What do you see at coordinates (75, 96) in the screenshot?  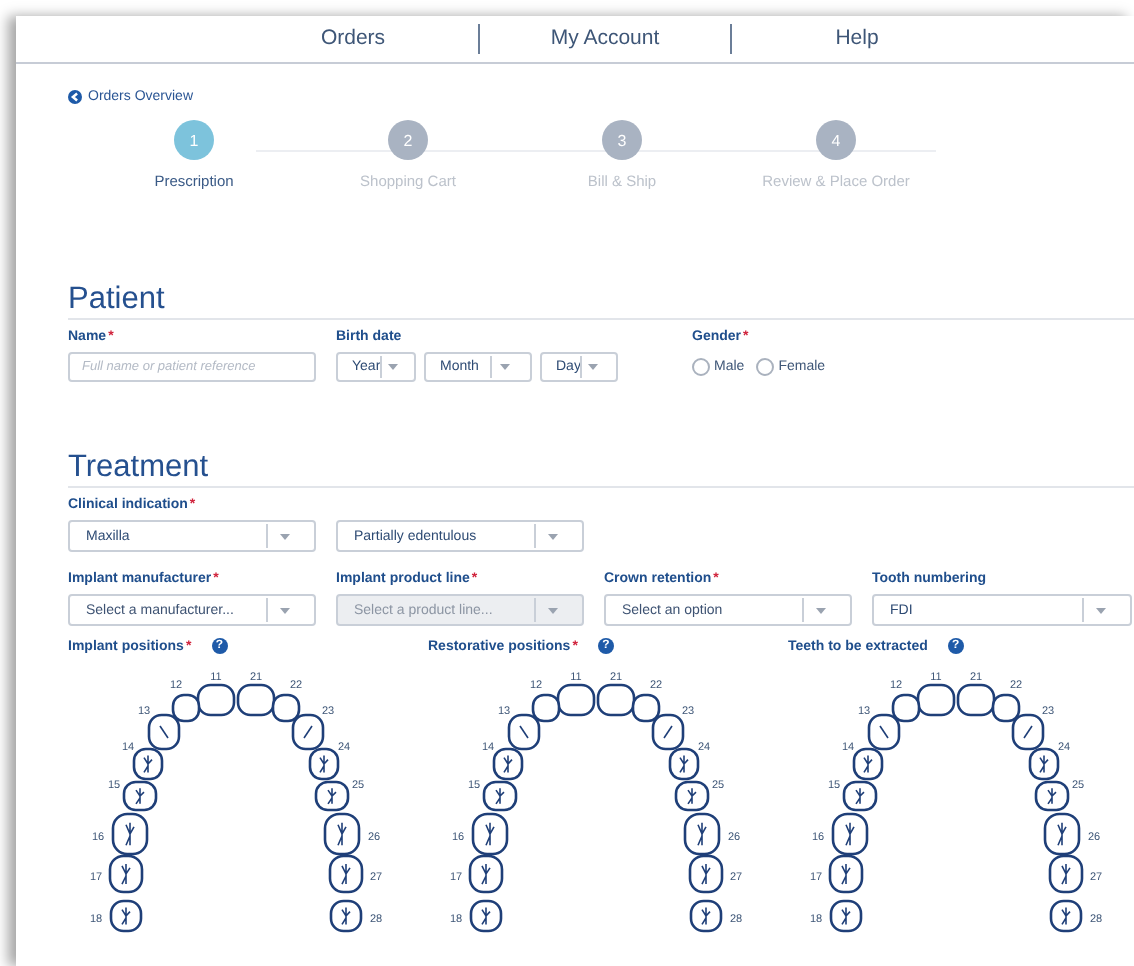 I see `back-arrow-icon` at bounding box center [75, 96].